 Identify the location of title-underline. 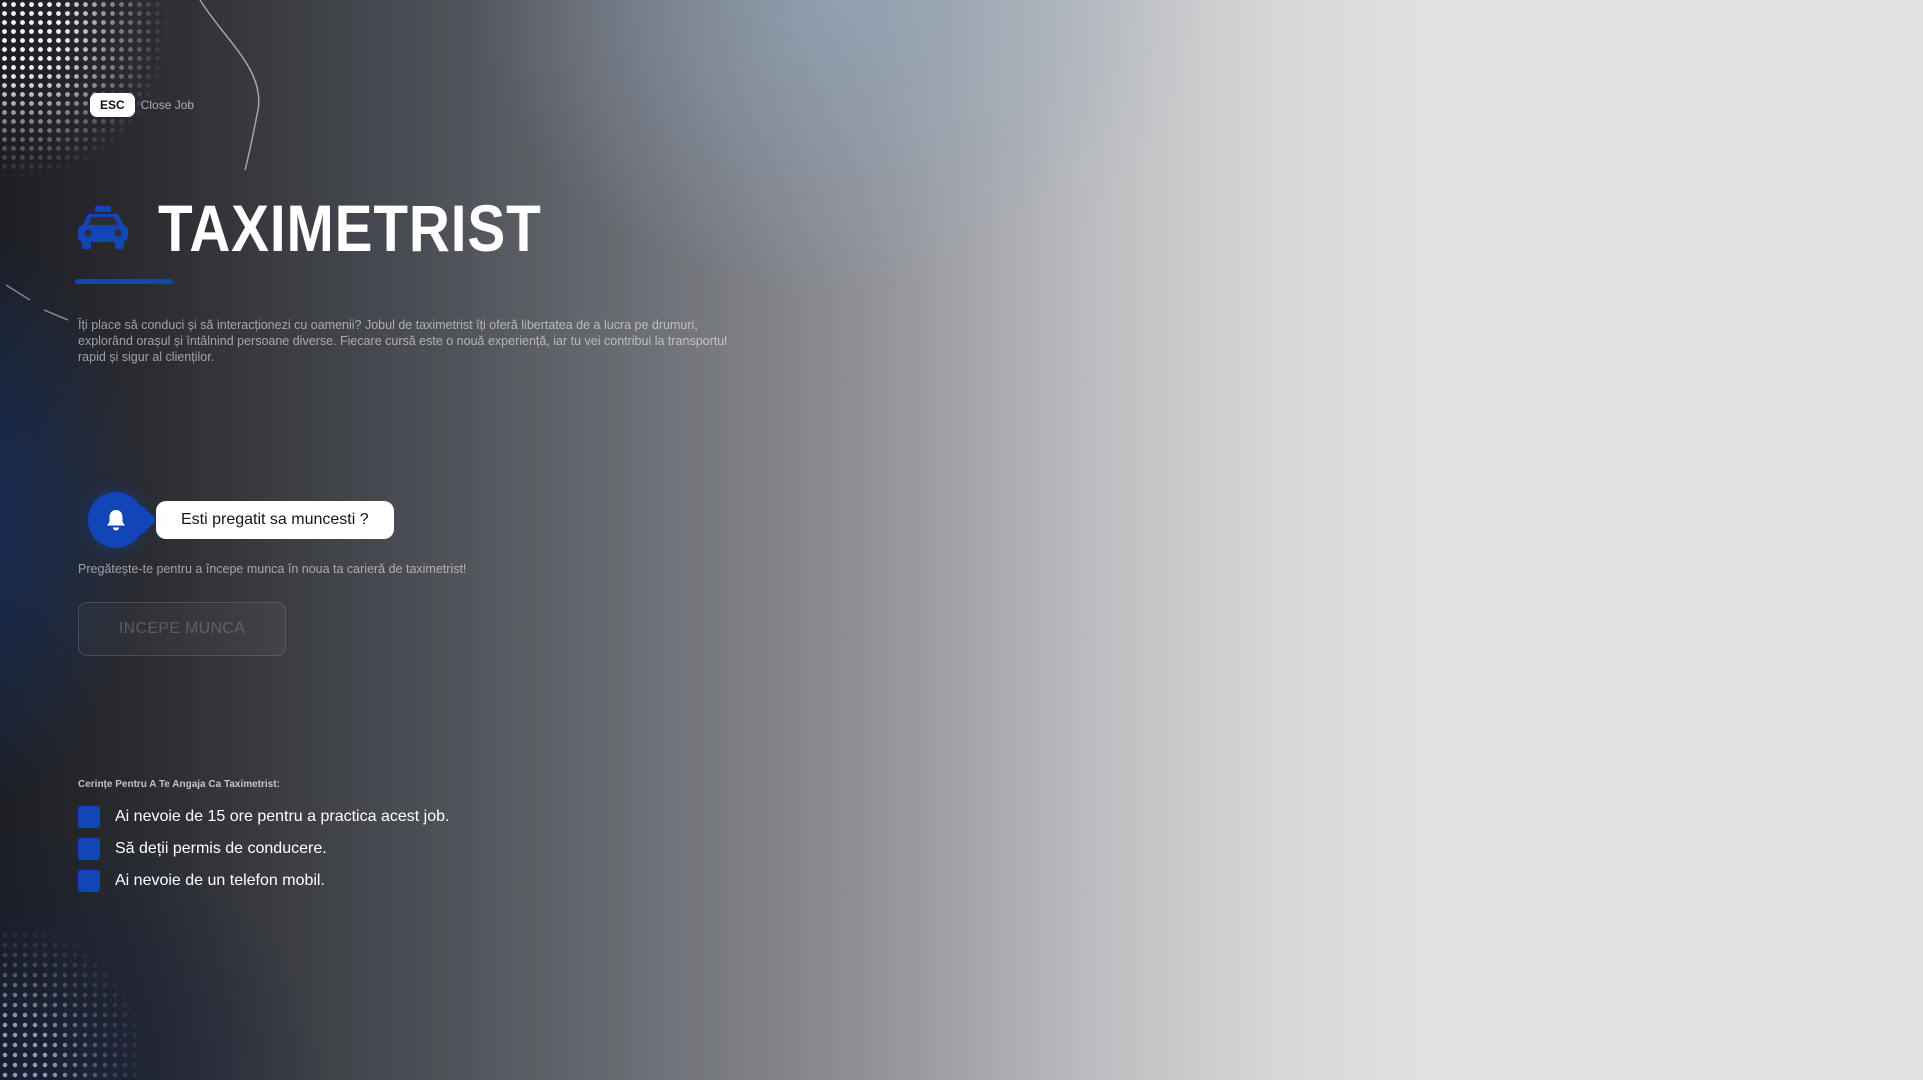
(124, 281).